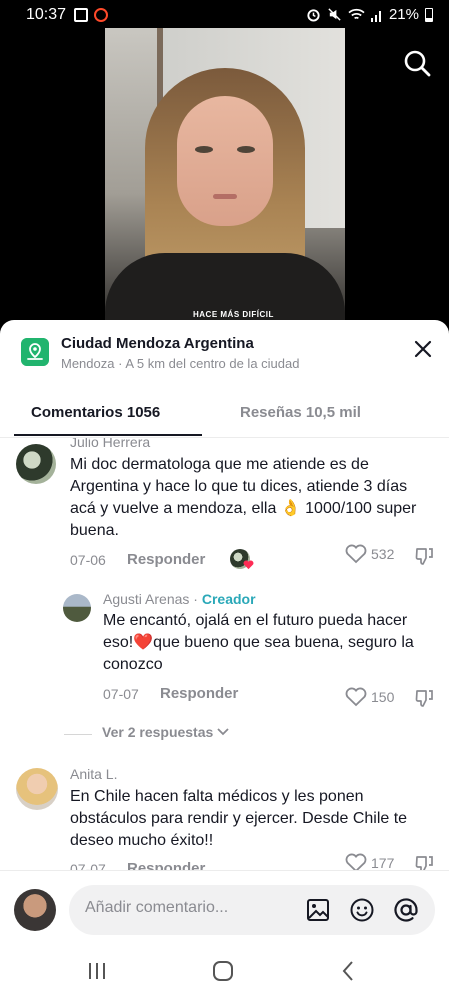 This screenshot has height=1000, width=449. What do you see at coordinates (35, 910) in the screenshot?
I see `user-avatar` at bounding box center [35, 910].